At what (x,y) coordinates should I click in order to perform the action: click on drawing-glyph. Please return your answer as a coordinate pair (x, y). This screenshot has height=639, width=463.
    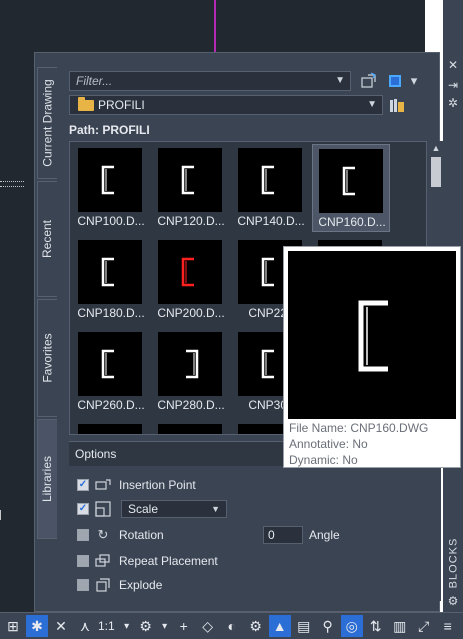
    Looking at the image, I should click on (12, 184).